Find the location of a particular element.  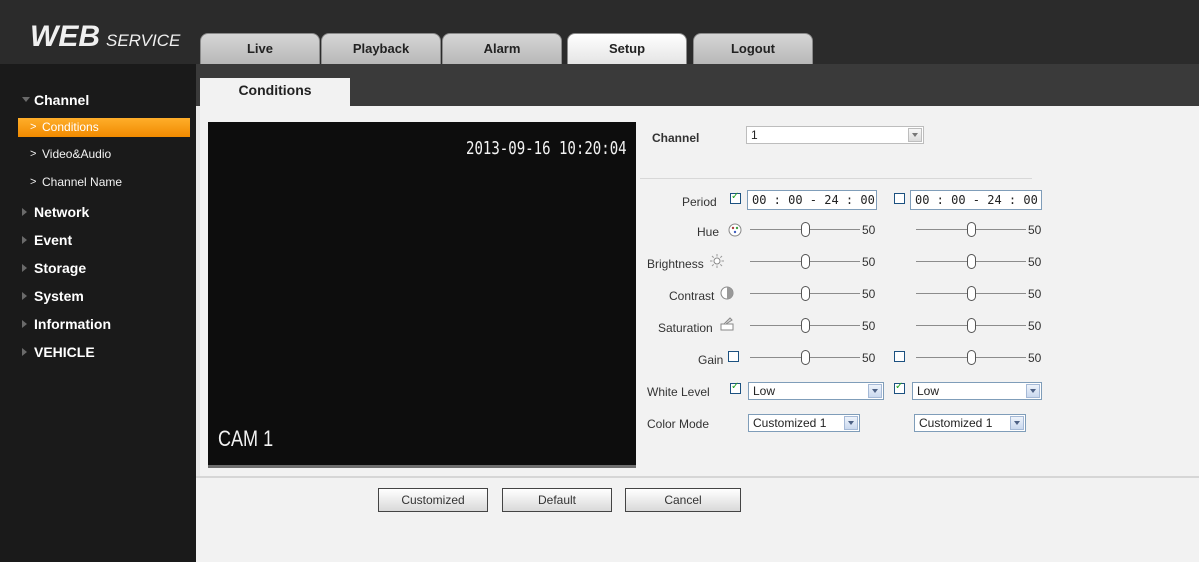

sidebar-section-event: Event is located at coordinates (98, 240).